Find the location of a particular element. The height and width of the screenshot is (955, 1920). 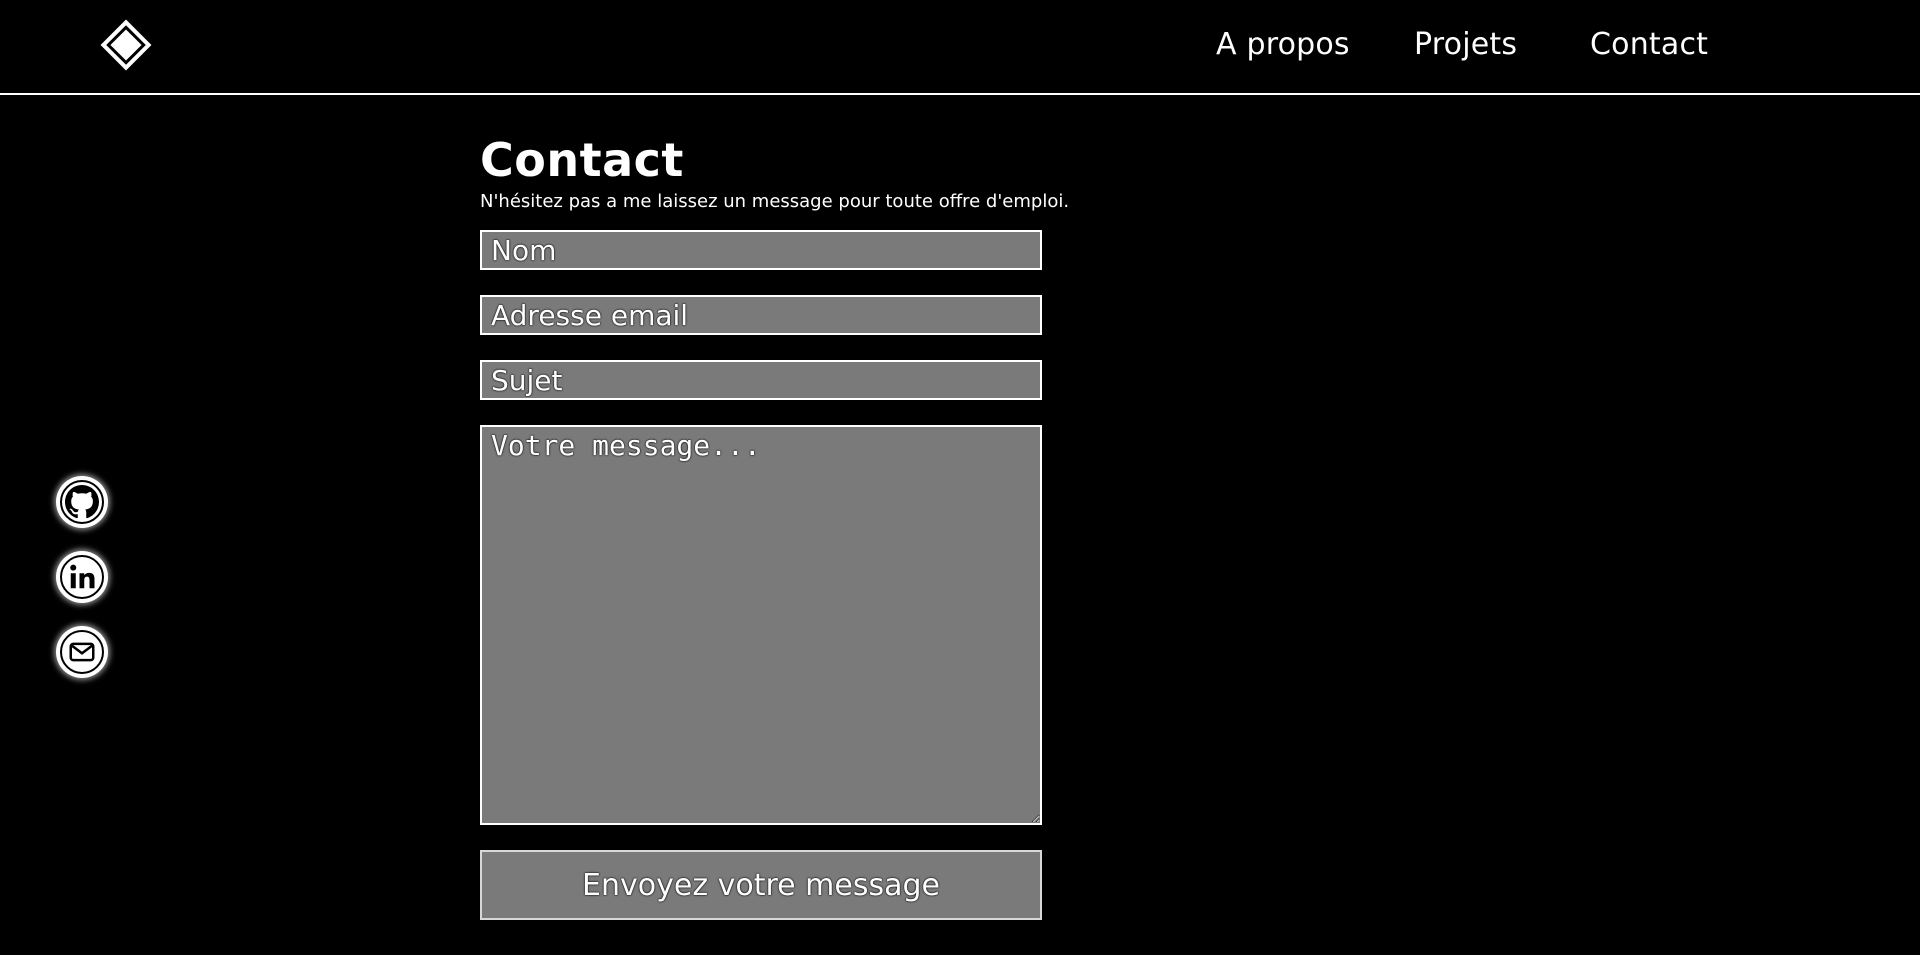

github-link is located at coordinates (82, 502).